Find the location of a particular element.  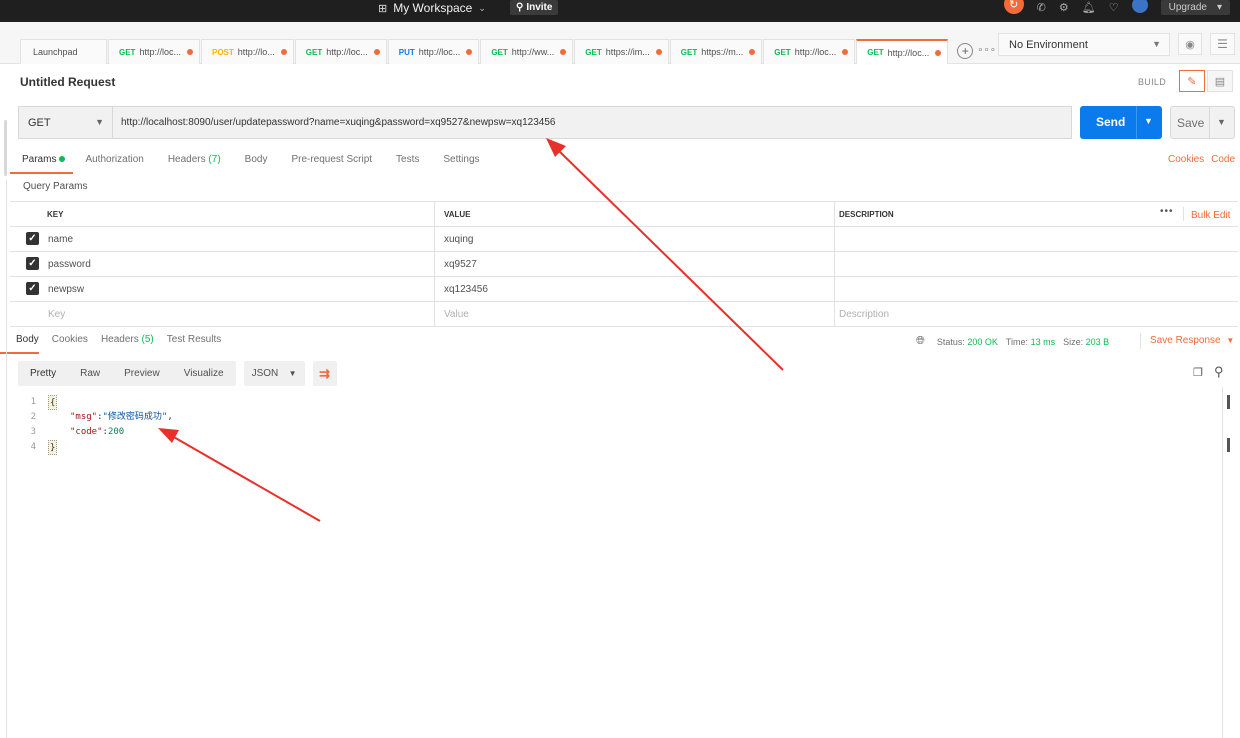

save-response-button: Save Response ▼ is located at coordinates (1187, 341).